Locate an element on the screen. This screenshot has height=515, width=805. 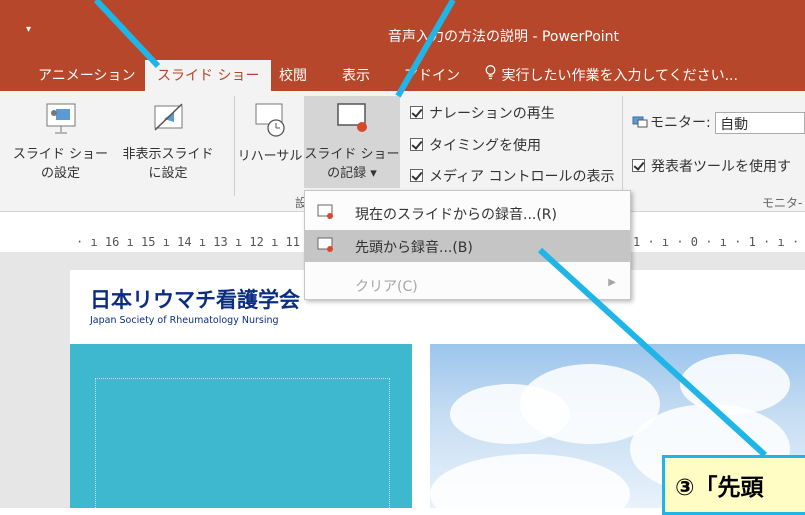
use-timings-checkbox: タイミングを使用 is located at coordinates (475, 145).